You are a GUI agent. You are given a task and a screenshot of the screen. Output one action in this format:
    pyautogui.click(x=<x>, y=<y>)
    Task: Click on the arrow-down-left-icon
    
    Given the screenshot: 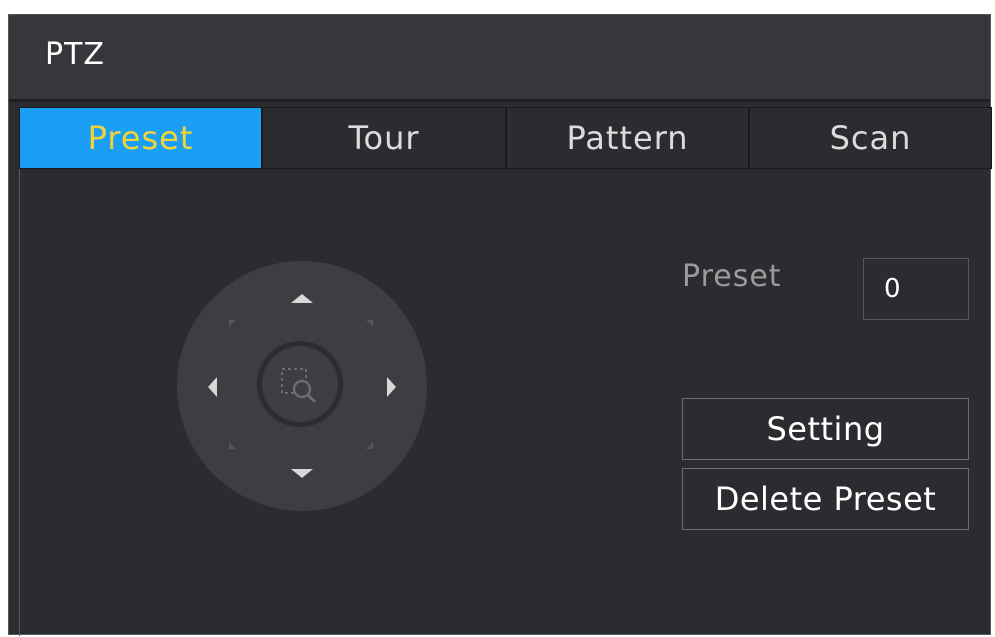 What is the action you would take?
    pyautogui.click(x=232, y=445)
    